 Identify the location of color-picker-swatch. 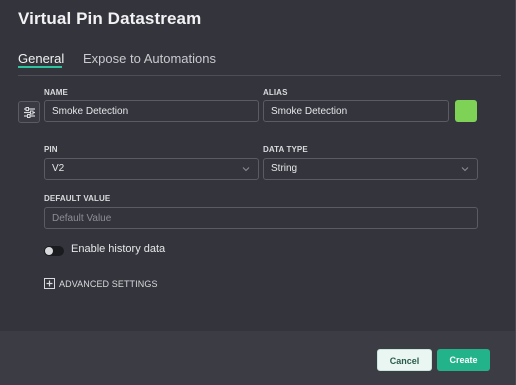
(466, 111).